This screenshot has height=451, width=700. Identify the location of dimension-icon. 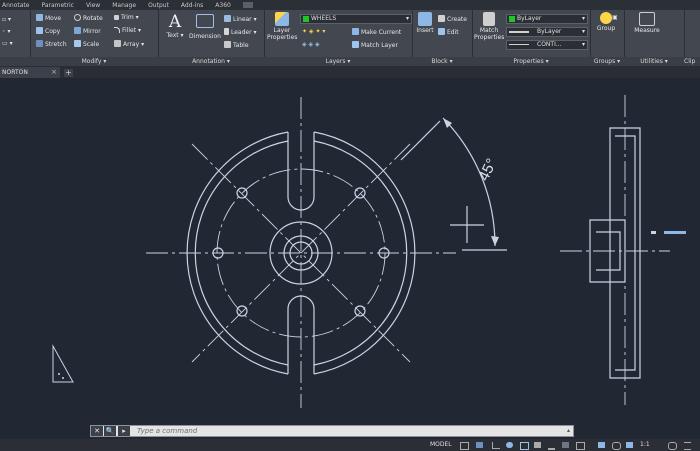
(205, 21).